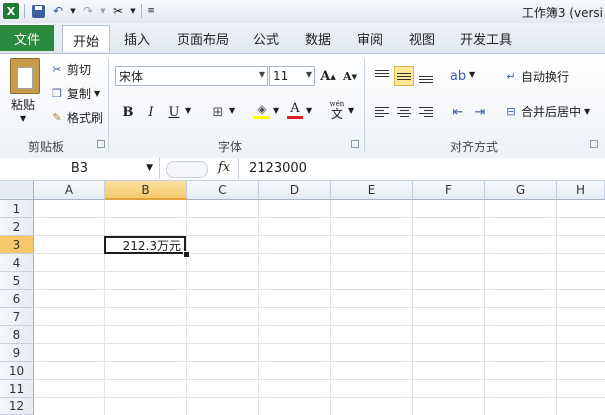 Image resolution: width=605 pixels, height=415 pixels. Describe the element at coordinates (581, 190) in the screenshot. I see `column-header-h: H` at that location.